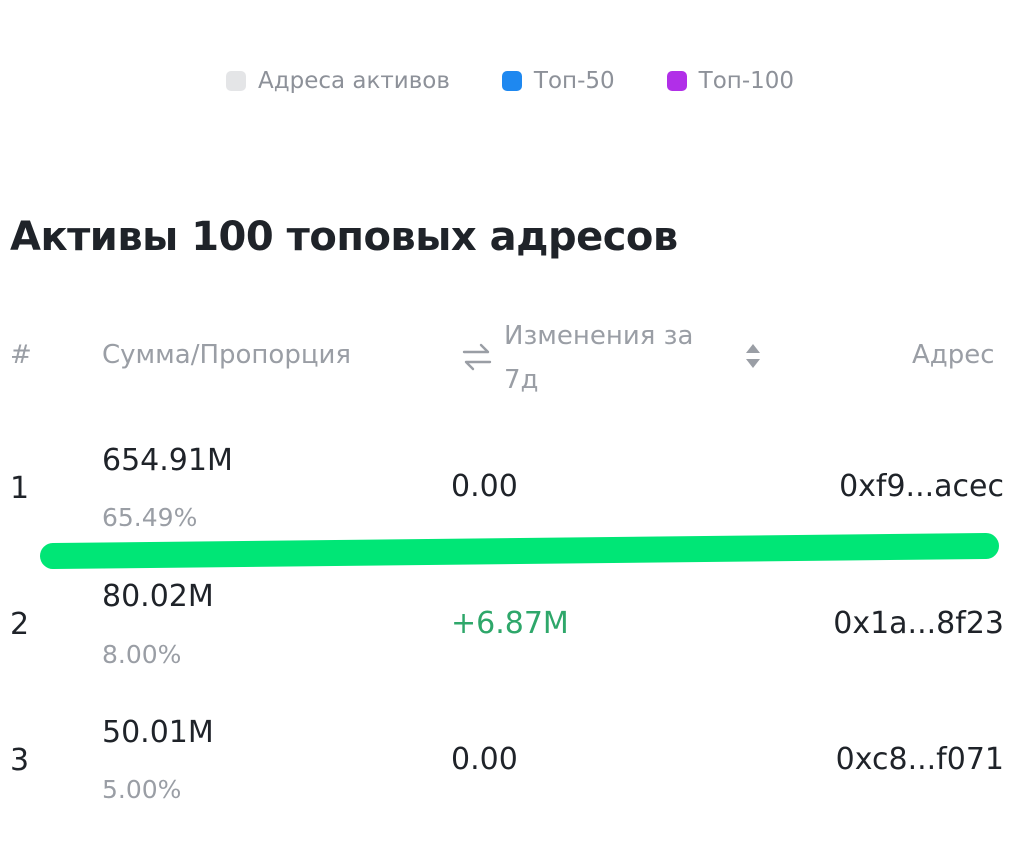  I want to click on row-rank: 3, so click(20, 760).